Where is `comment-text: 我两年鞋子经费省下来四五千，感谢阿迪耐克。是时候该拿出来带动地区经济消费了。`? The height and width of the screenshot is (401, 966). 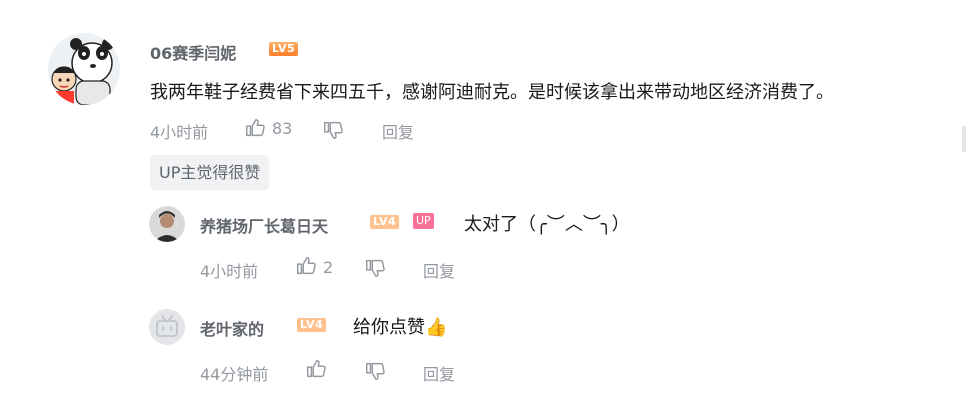 comment-text: 我两年鞋子经费省下来四五千，感谢阿迪耐克。是时候该拿出来带动地区经济消费了。 is located at coordinates (492, 92).